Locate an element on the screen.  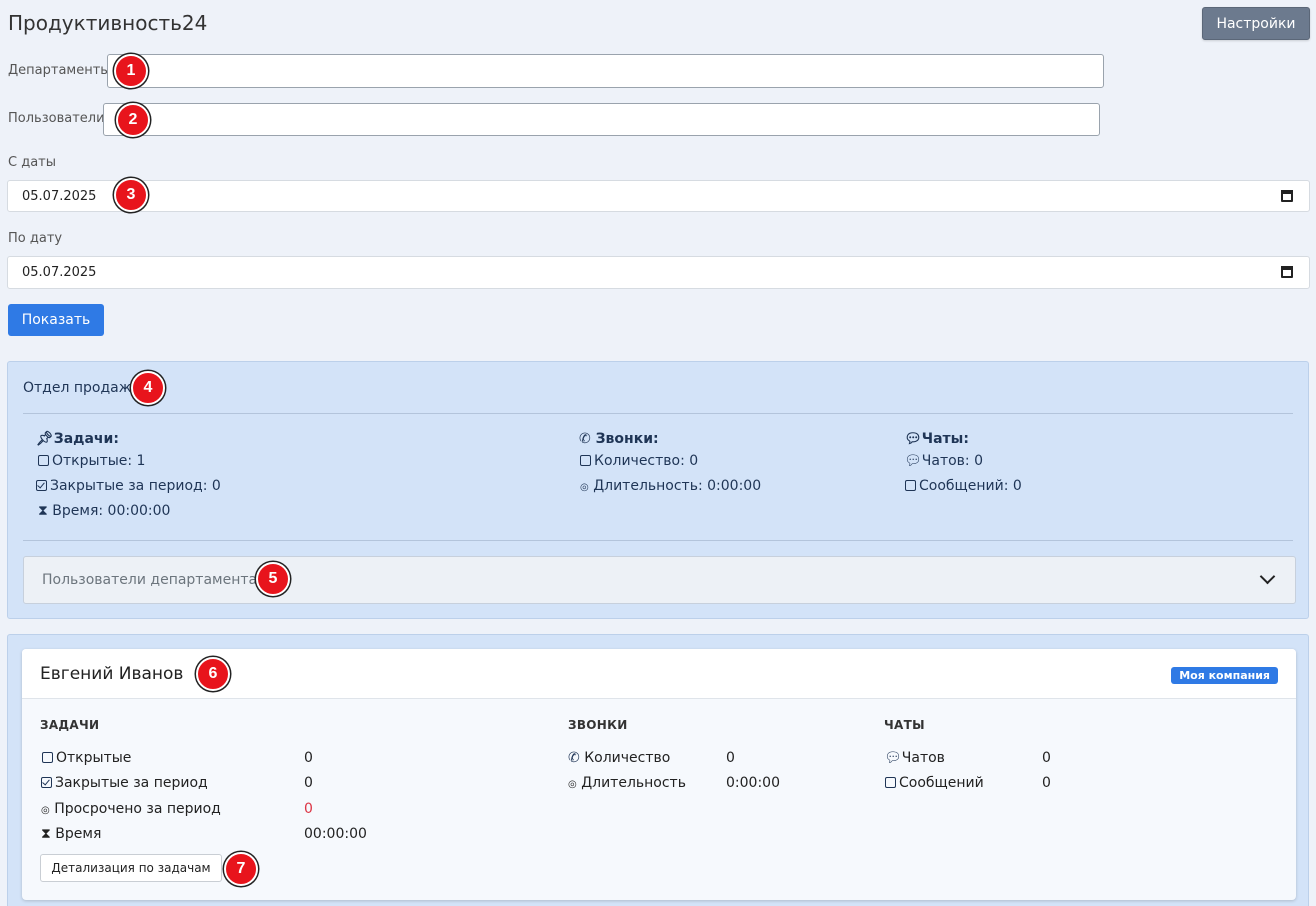
dept-chats-count: 💬︎Чатов: 0 is located at coordinates (944, 461).